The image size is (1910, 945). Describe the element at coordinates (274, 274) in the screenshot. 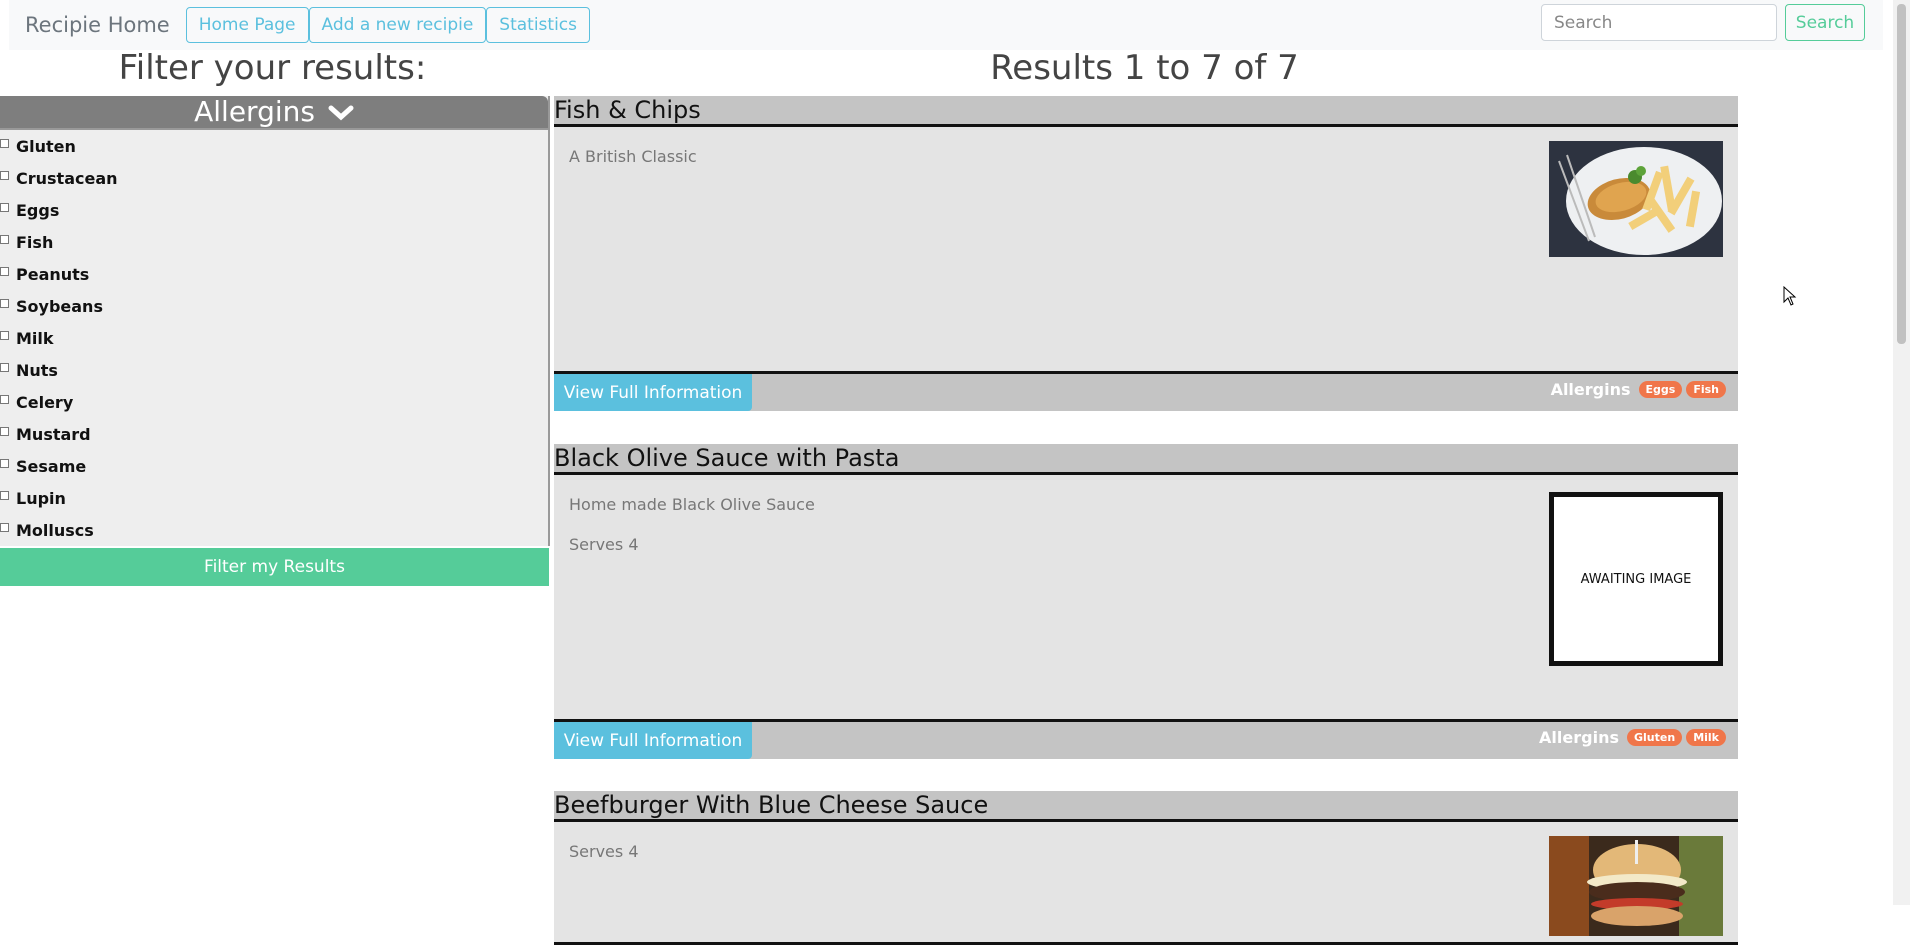

I see `allergen-option: Peanuts` at that location.